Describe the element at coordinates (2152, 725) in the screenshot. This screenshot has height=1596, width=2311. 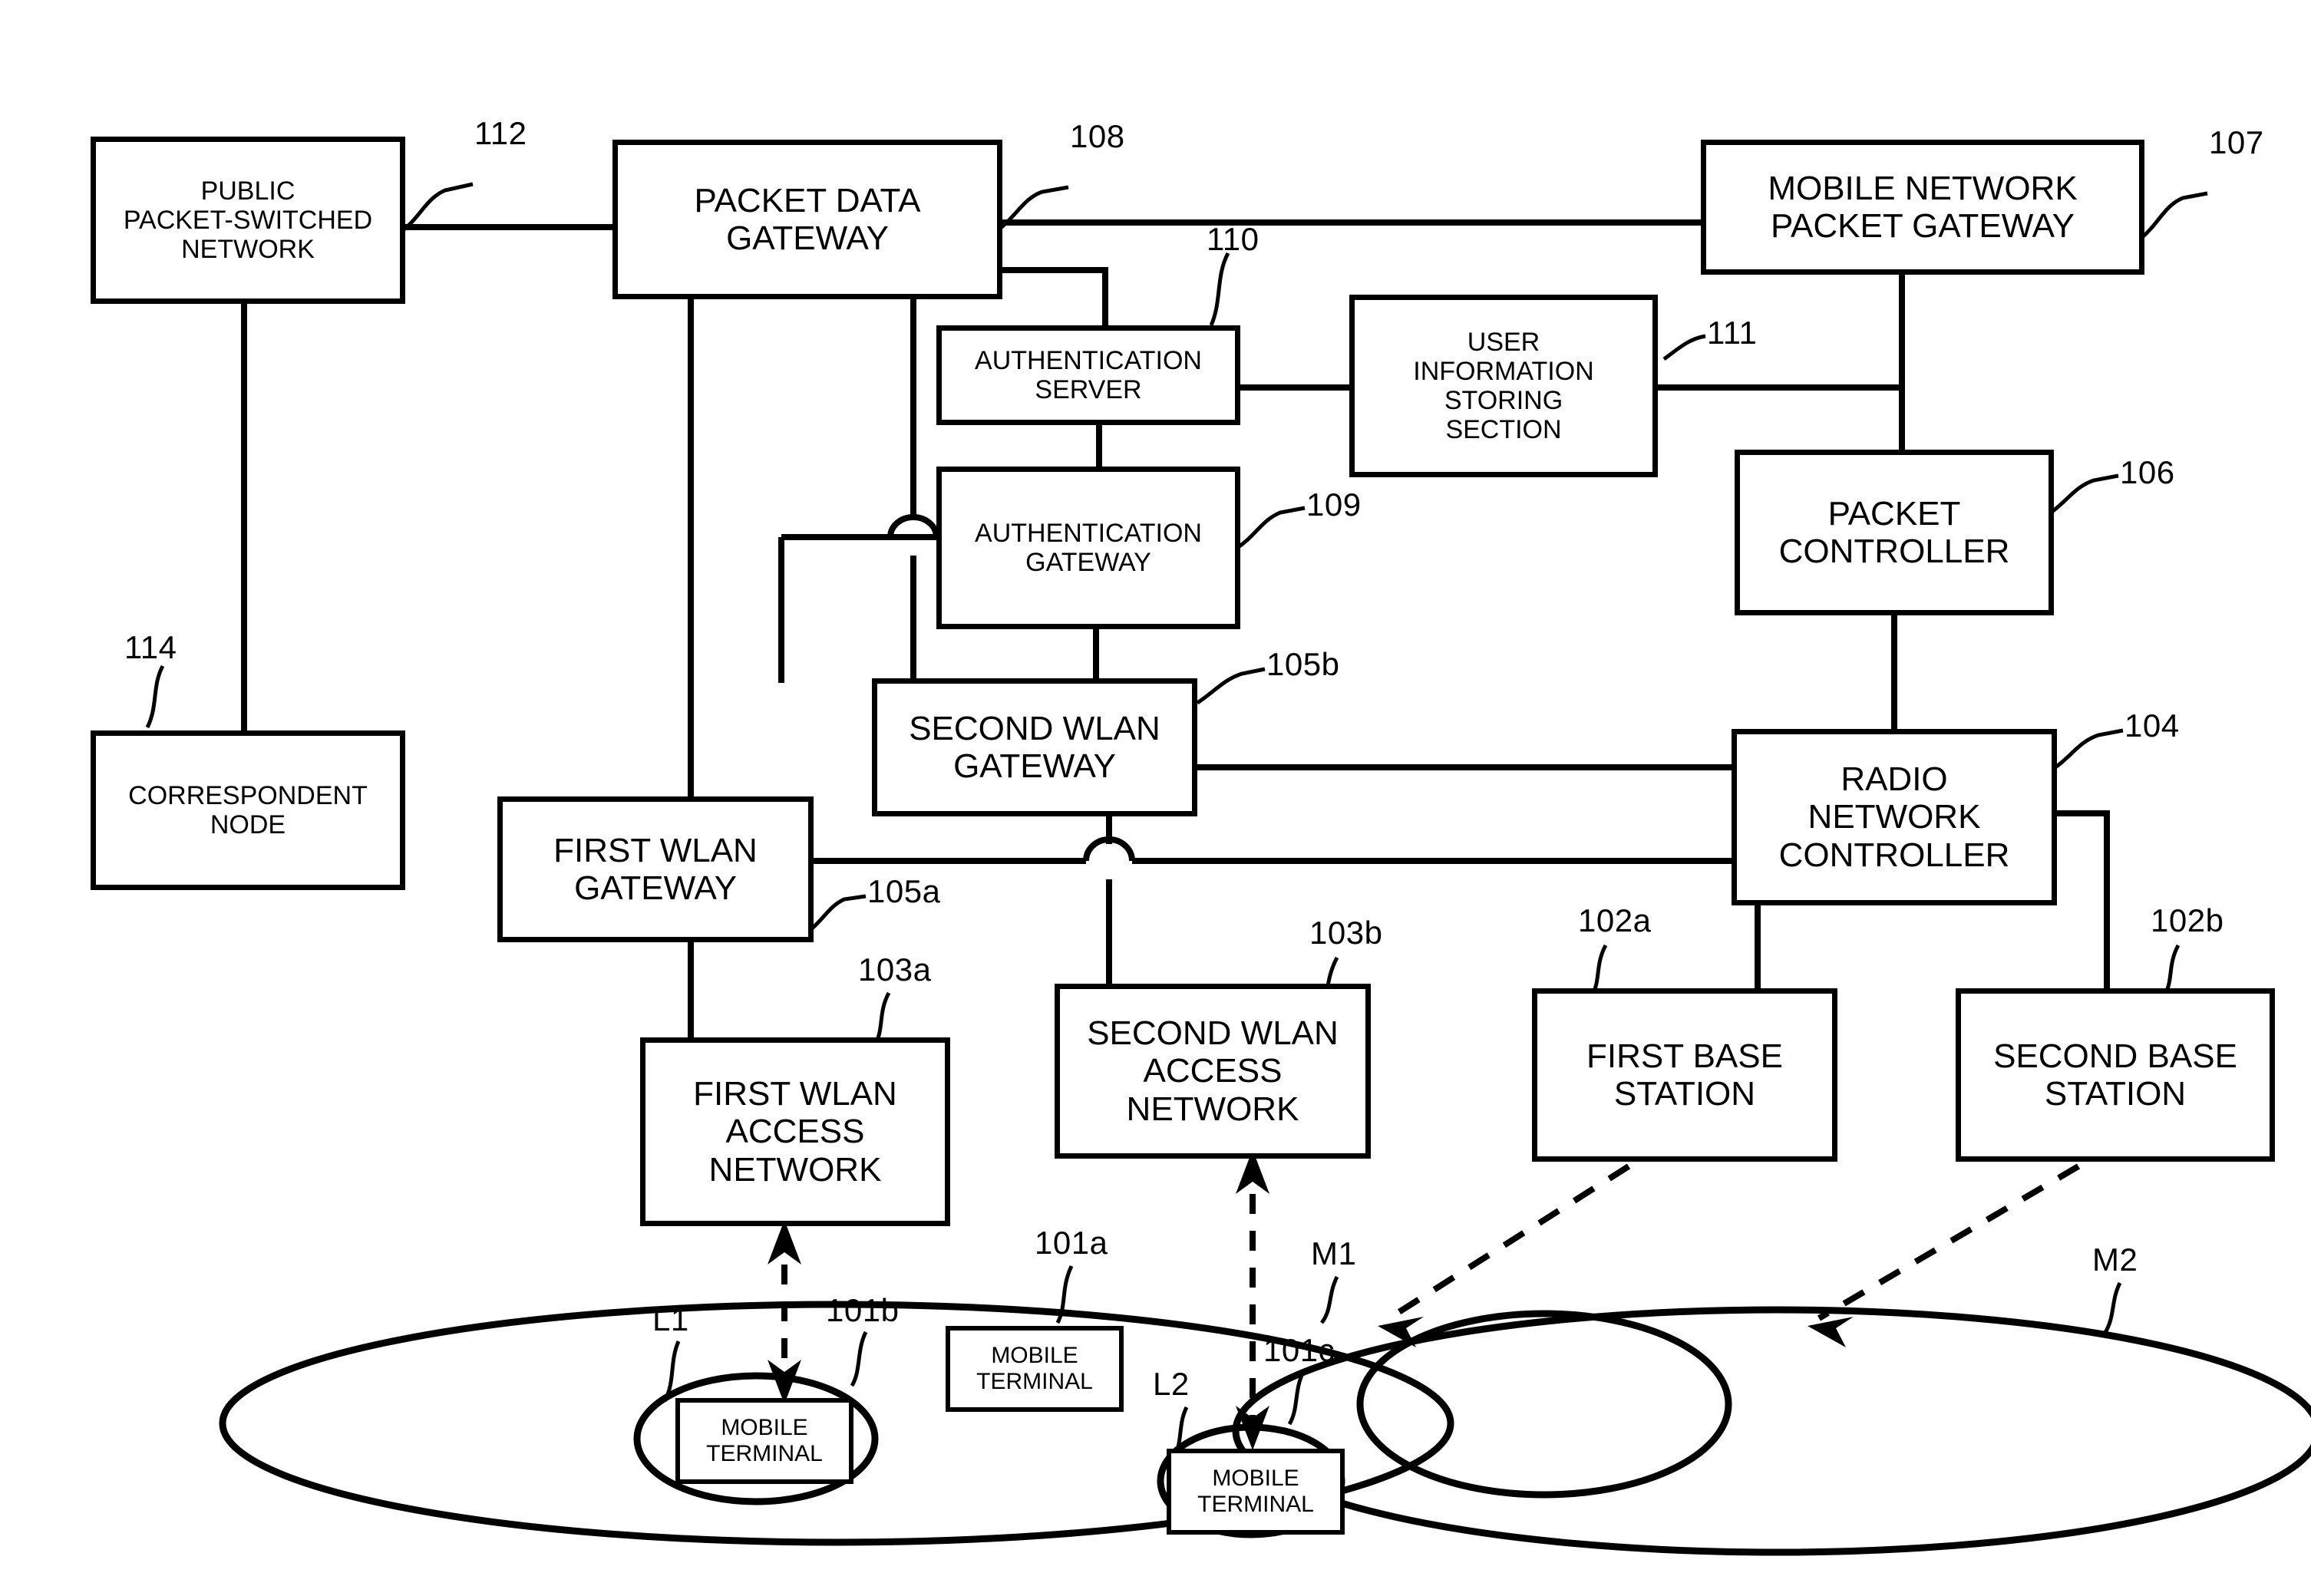
I see `refnum-104: 104` at that location.